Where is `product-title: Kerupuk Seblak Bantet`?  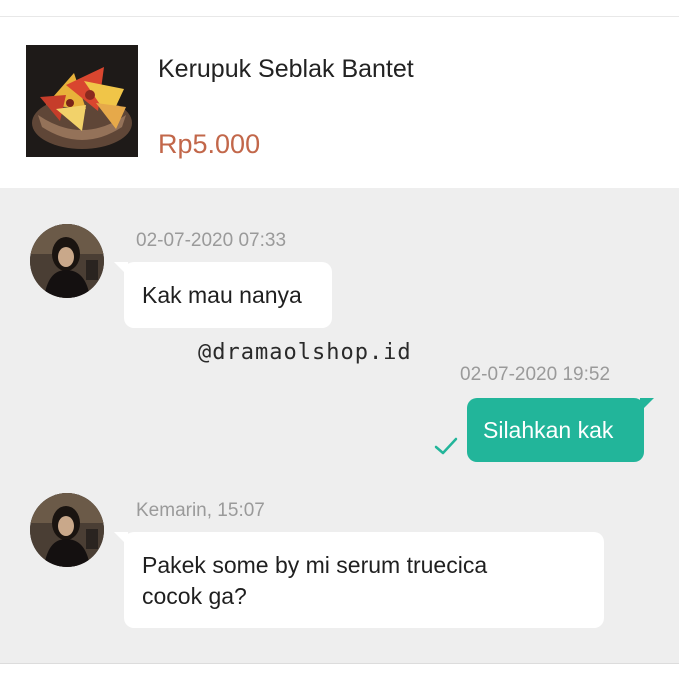
product-title: Kerupuk Seblak Bantet is located at coordinates (286, 69).